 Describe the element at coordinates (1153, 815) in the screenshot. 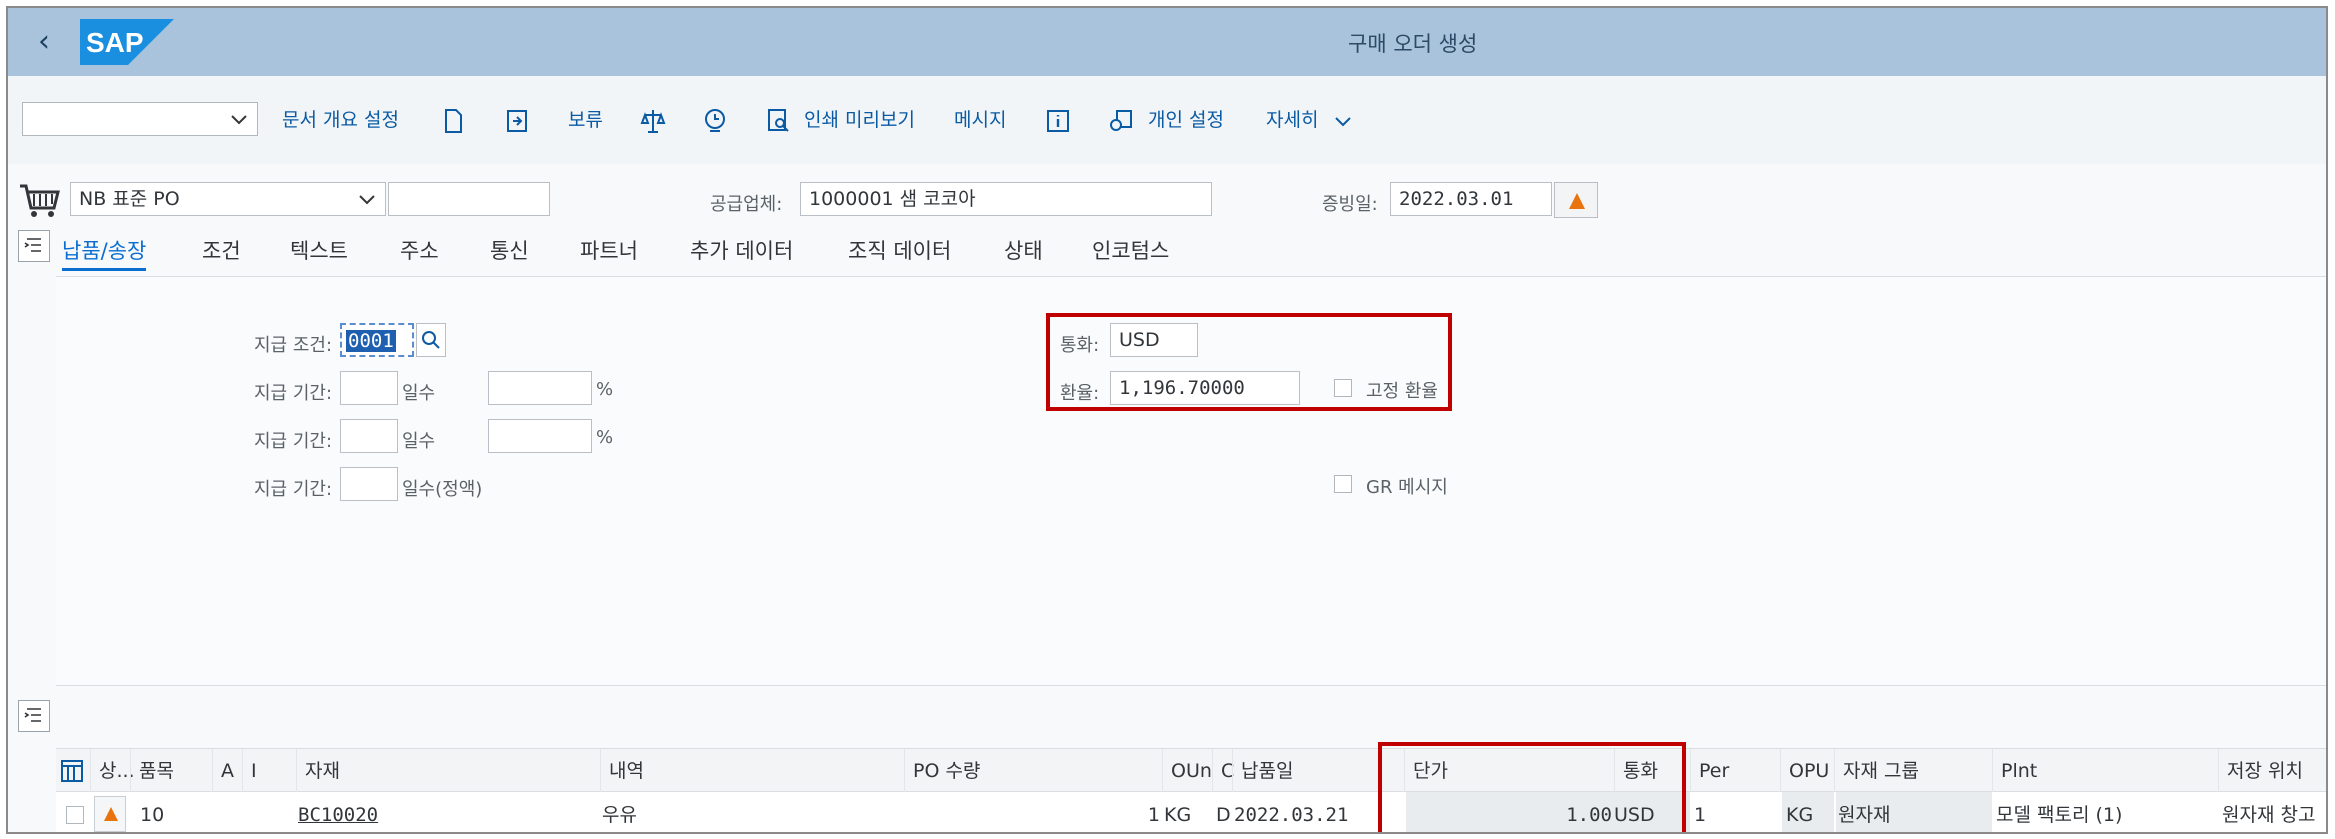

I see `row-qty: 1` at that location.